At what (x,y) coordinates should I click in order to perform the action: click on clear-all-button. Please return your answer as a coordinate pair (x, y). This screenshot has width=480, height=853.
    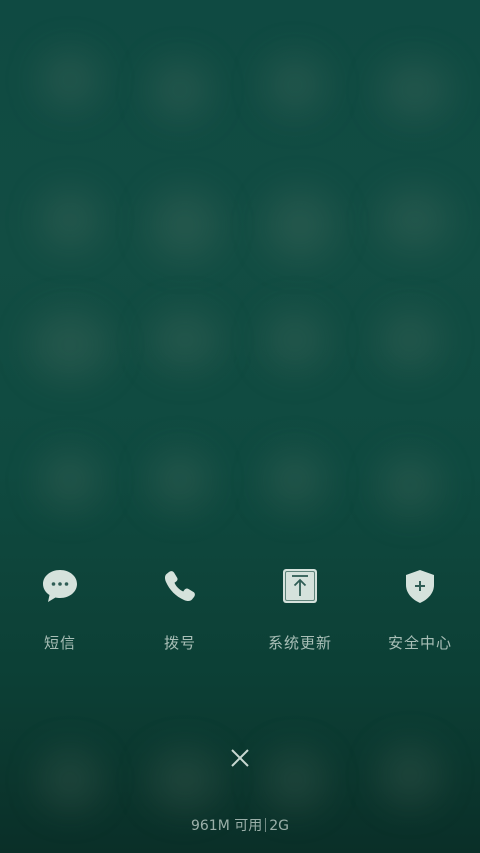
    Looking at the image, I should click on (240, 758).